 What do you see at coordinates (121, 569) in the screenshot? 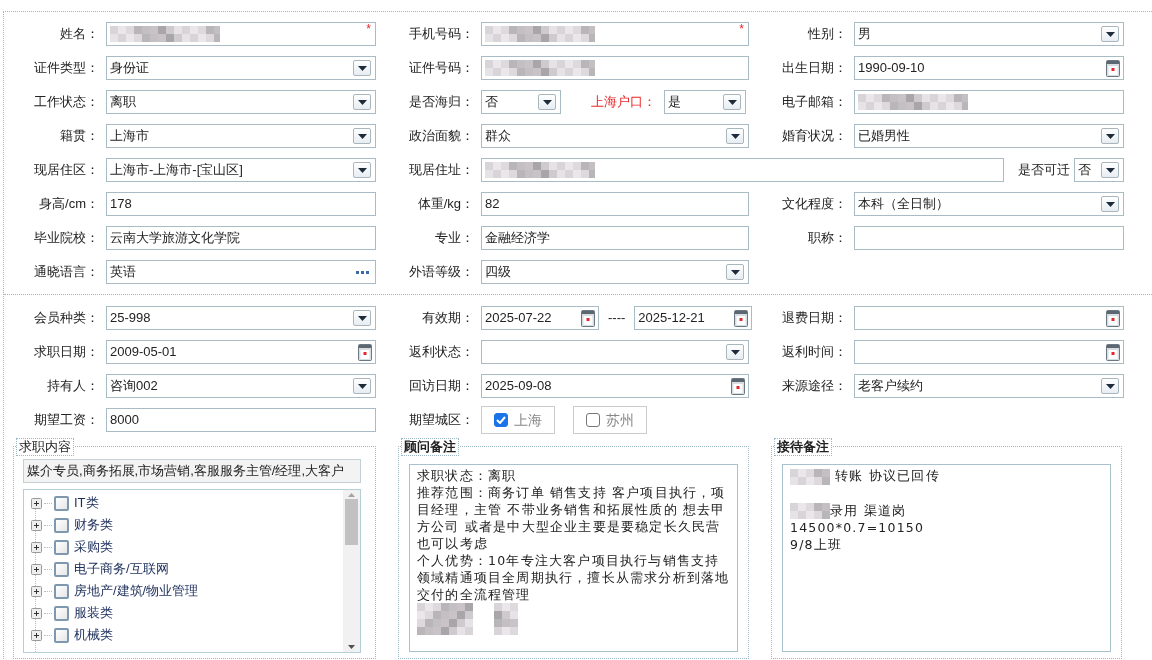
I see `tree-item-label: 电子商务/互联网` at bounding box center [121, 569].